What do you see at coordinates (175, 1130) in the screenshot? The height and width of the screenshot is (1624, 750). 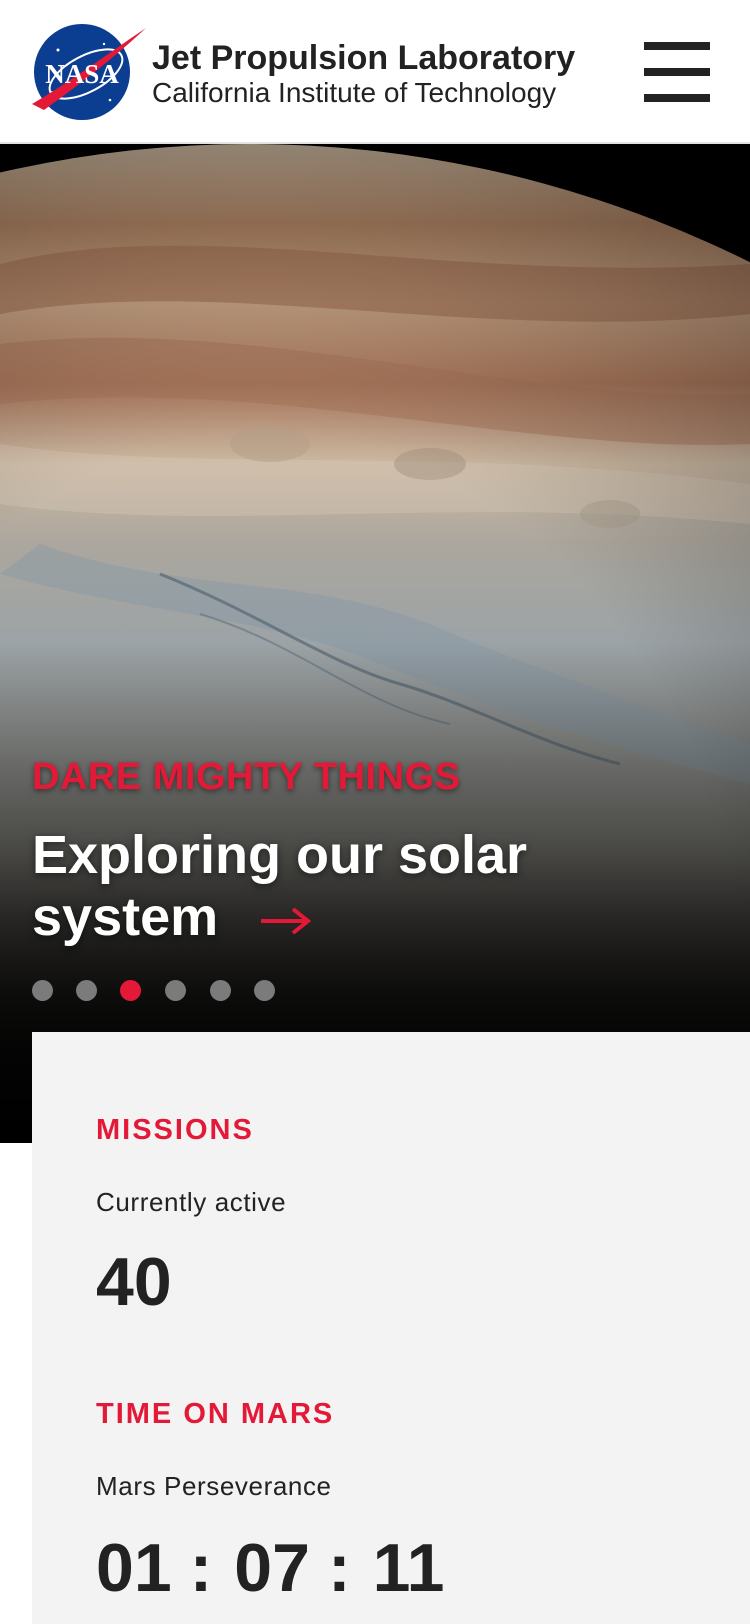 I see `missions-label: MISSIONS` at bounding box center [175, 1130].